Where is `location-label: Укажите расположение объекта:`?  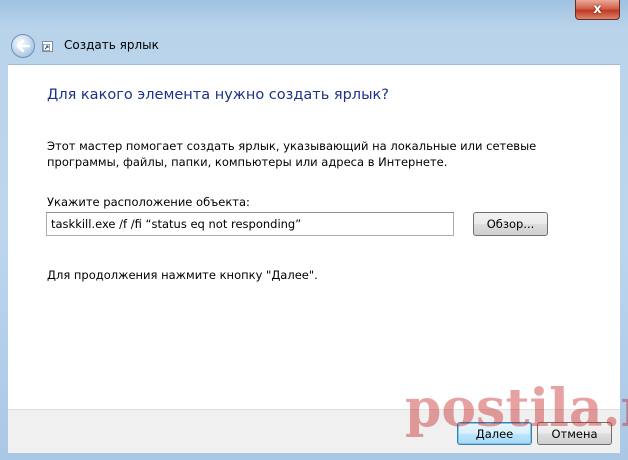
location-label: Укажите расположение объекта: is located at coordinates (148, 202).